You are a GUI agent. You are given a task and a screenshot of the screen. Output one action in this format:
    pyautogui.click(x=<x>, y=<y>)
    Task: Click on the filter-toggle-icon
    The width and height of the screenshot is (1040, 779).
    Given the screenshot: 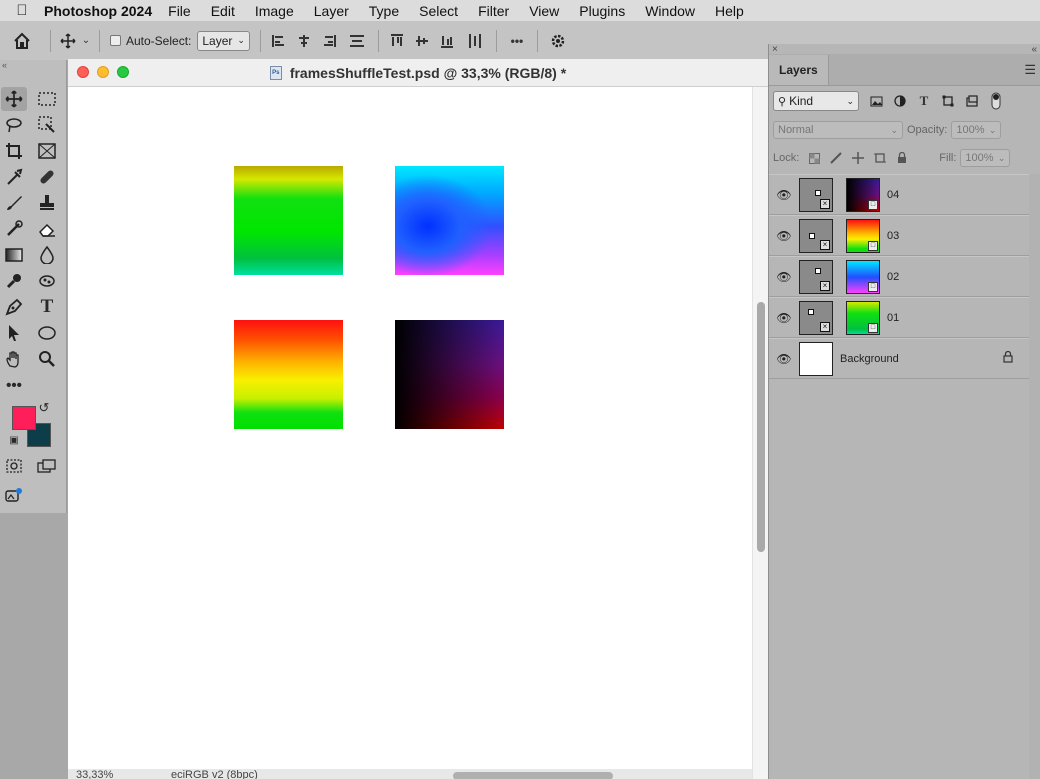 What is the action you would take?
    pyautogui.click(x=996, y=101)
    